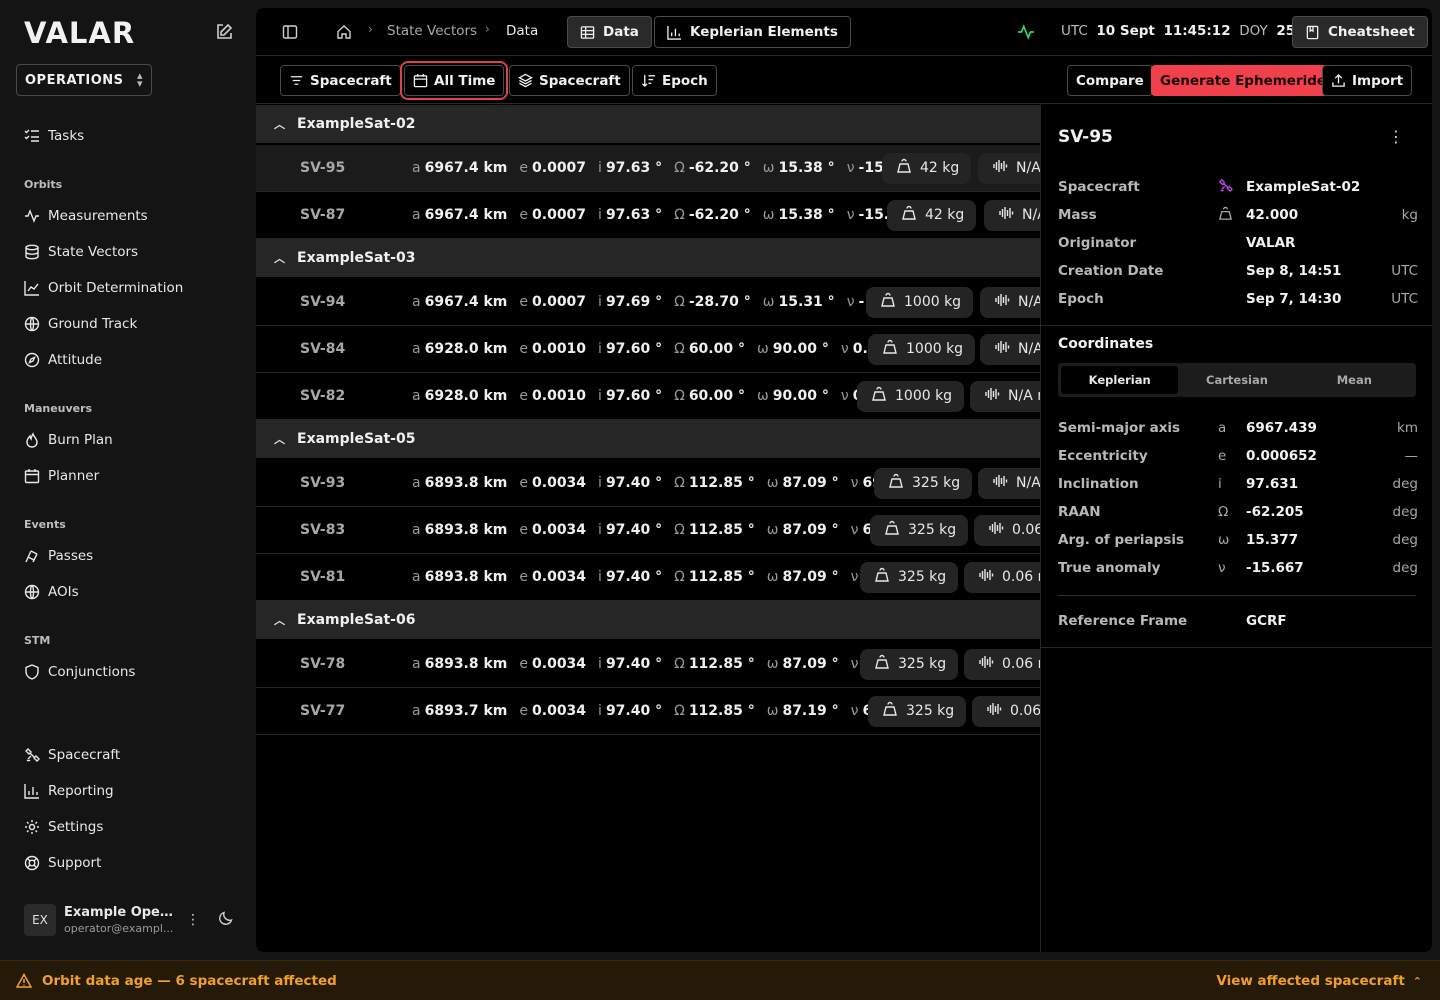 This screenshot has height=1000, width=1440. What do you see at coordinates (911, 396) in the screenshot?
I see `mass-chip: 1000 kg` at bounding box center [911, 396].